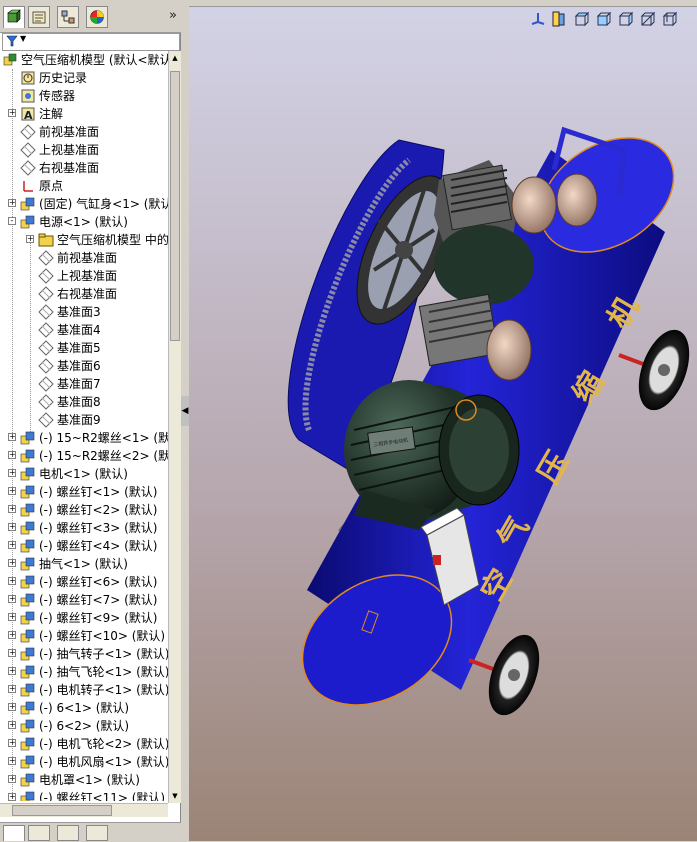 The image size is (697, 842). Describe the element at coordinates (534, 205) in the screenshot. I see `pulley-upper` at that location.